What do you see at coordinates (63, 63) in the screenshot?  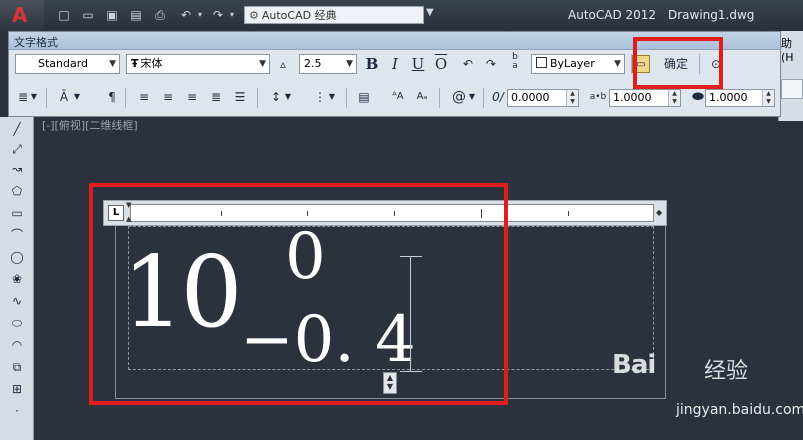 I see `text-style-value: Standard` at bounding box center [63, 63].